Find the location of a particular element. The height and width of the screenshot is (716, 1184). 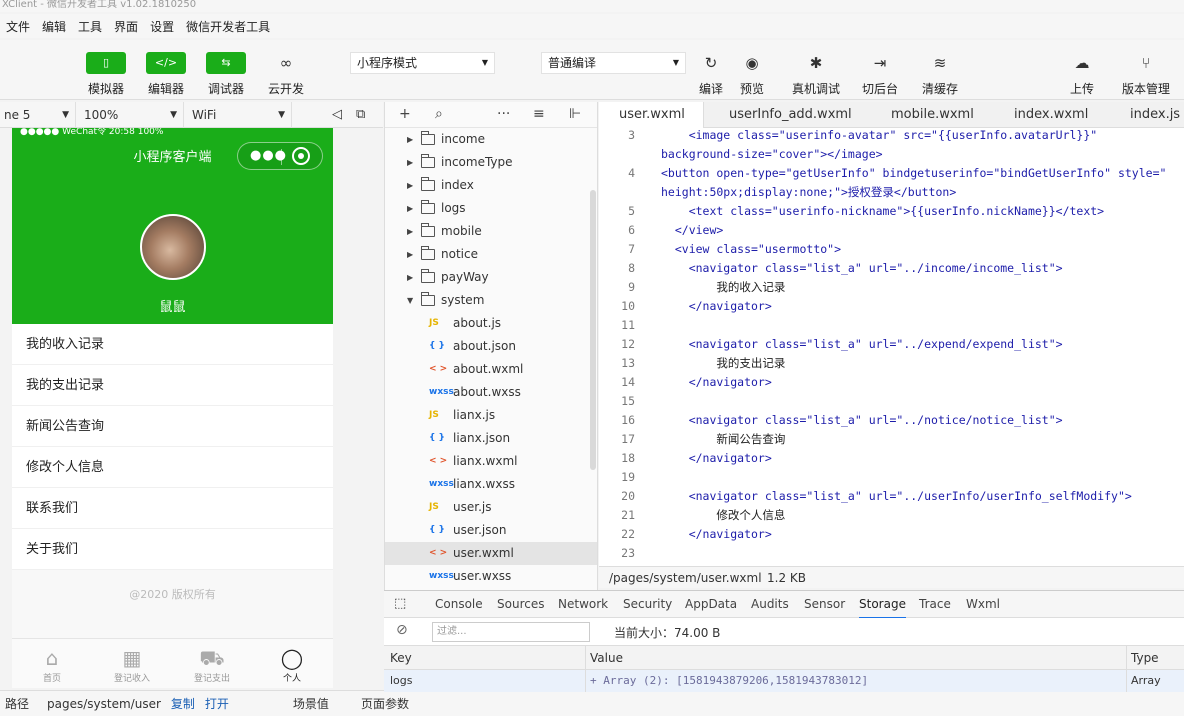

zoom-select: 100% ▼ is located at coordinates (130, 114).